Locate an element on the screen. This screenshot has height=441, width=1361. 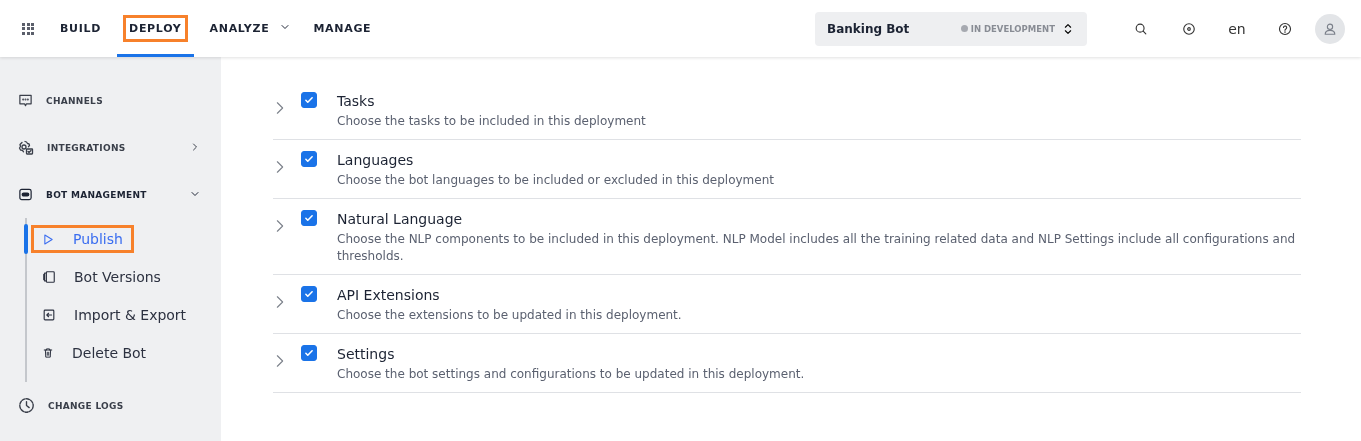
sidebar-subitem: Publish is located at coordinates (82, 239).